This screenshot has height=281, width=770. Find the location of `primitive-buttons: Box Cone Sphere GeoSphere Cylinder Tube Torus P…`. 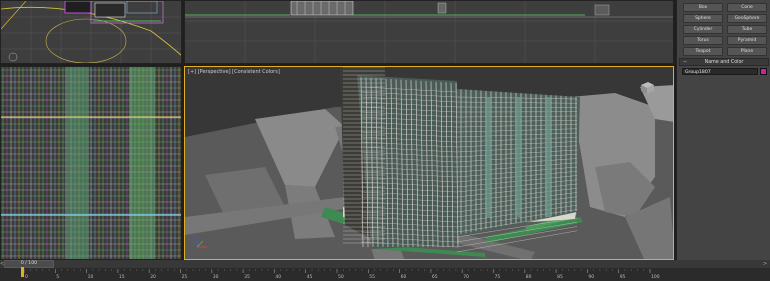

primitive-buttons: Box Cone Sphere GeoSphere Cylinder Tube Torus P… is located at coordinates (725, 29).